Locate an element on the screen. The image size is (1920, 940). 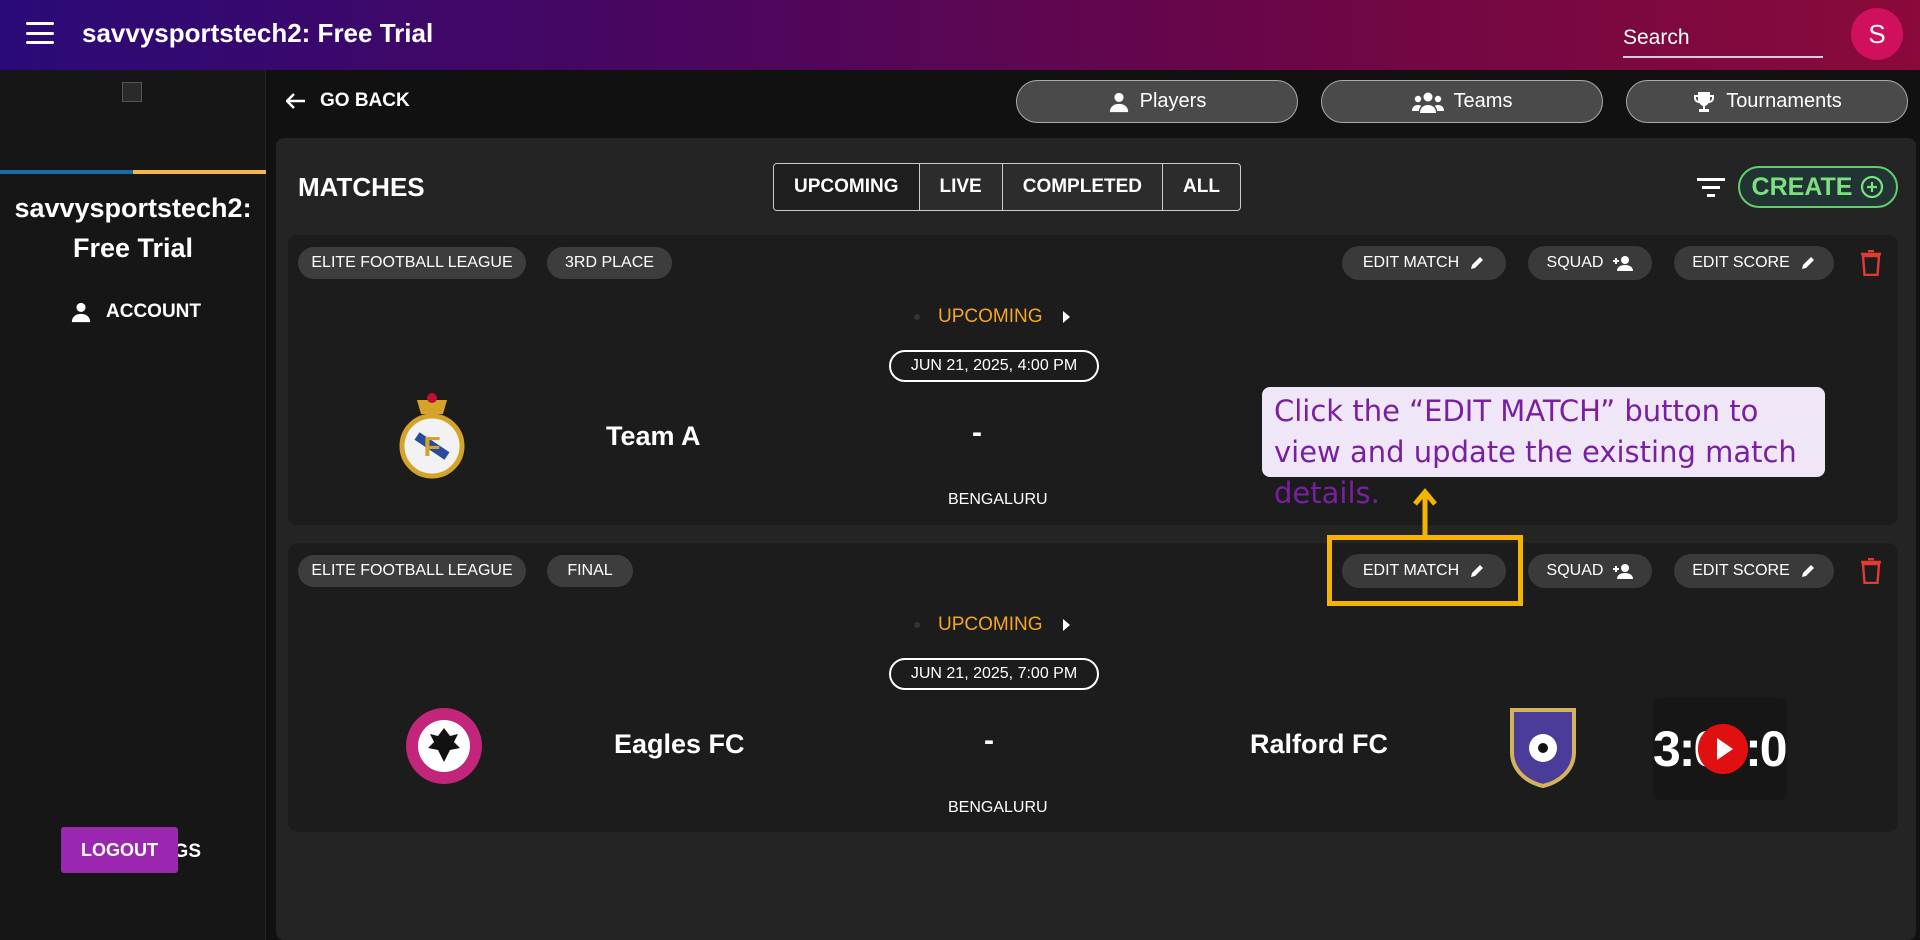
create-button: CREATE is located at coordinates (1818, 187).